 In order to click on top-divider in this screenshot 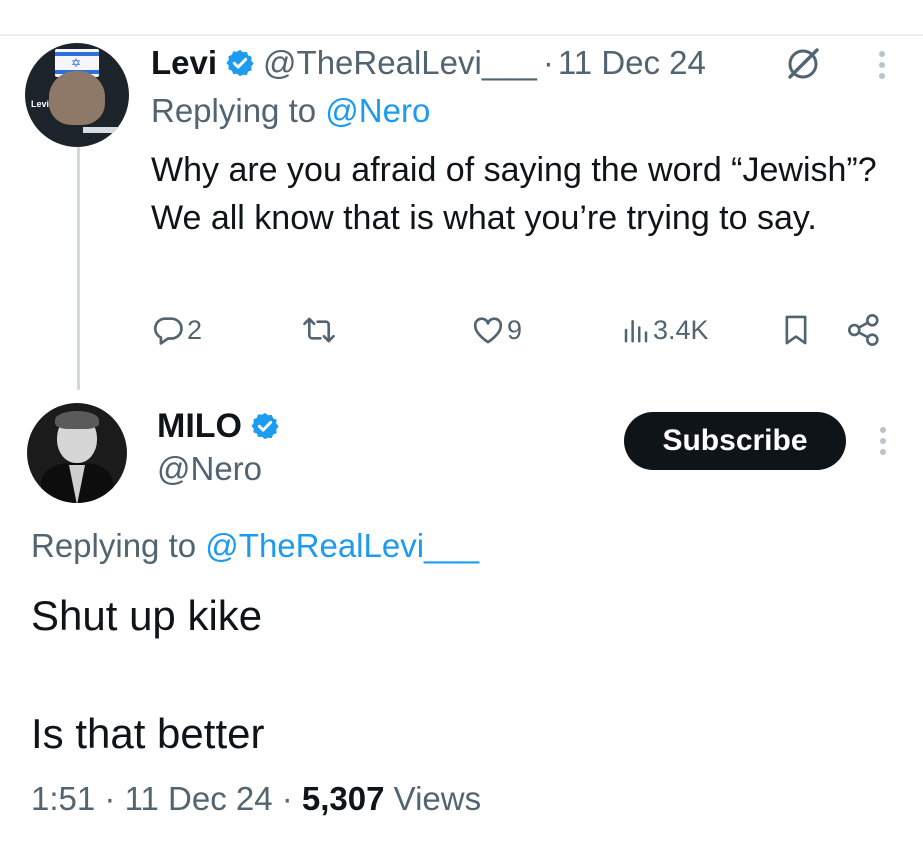, I will do `click(461, 35)`.